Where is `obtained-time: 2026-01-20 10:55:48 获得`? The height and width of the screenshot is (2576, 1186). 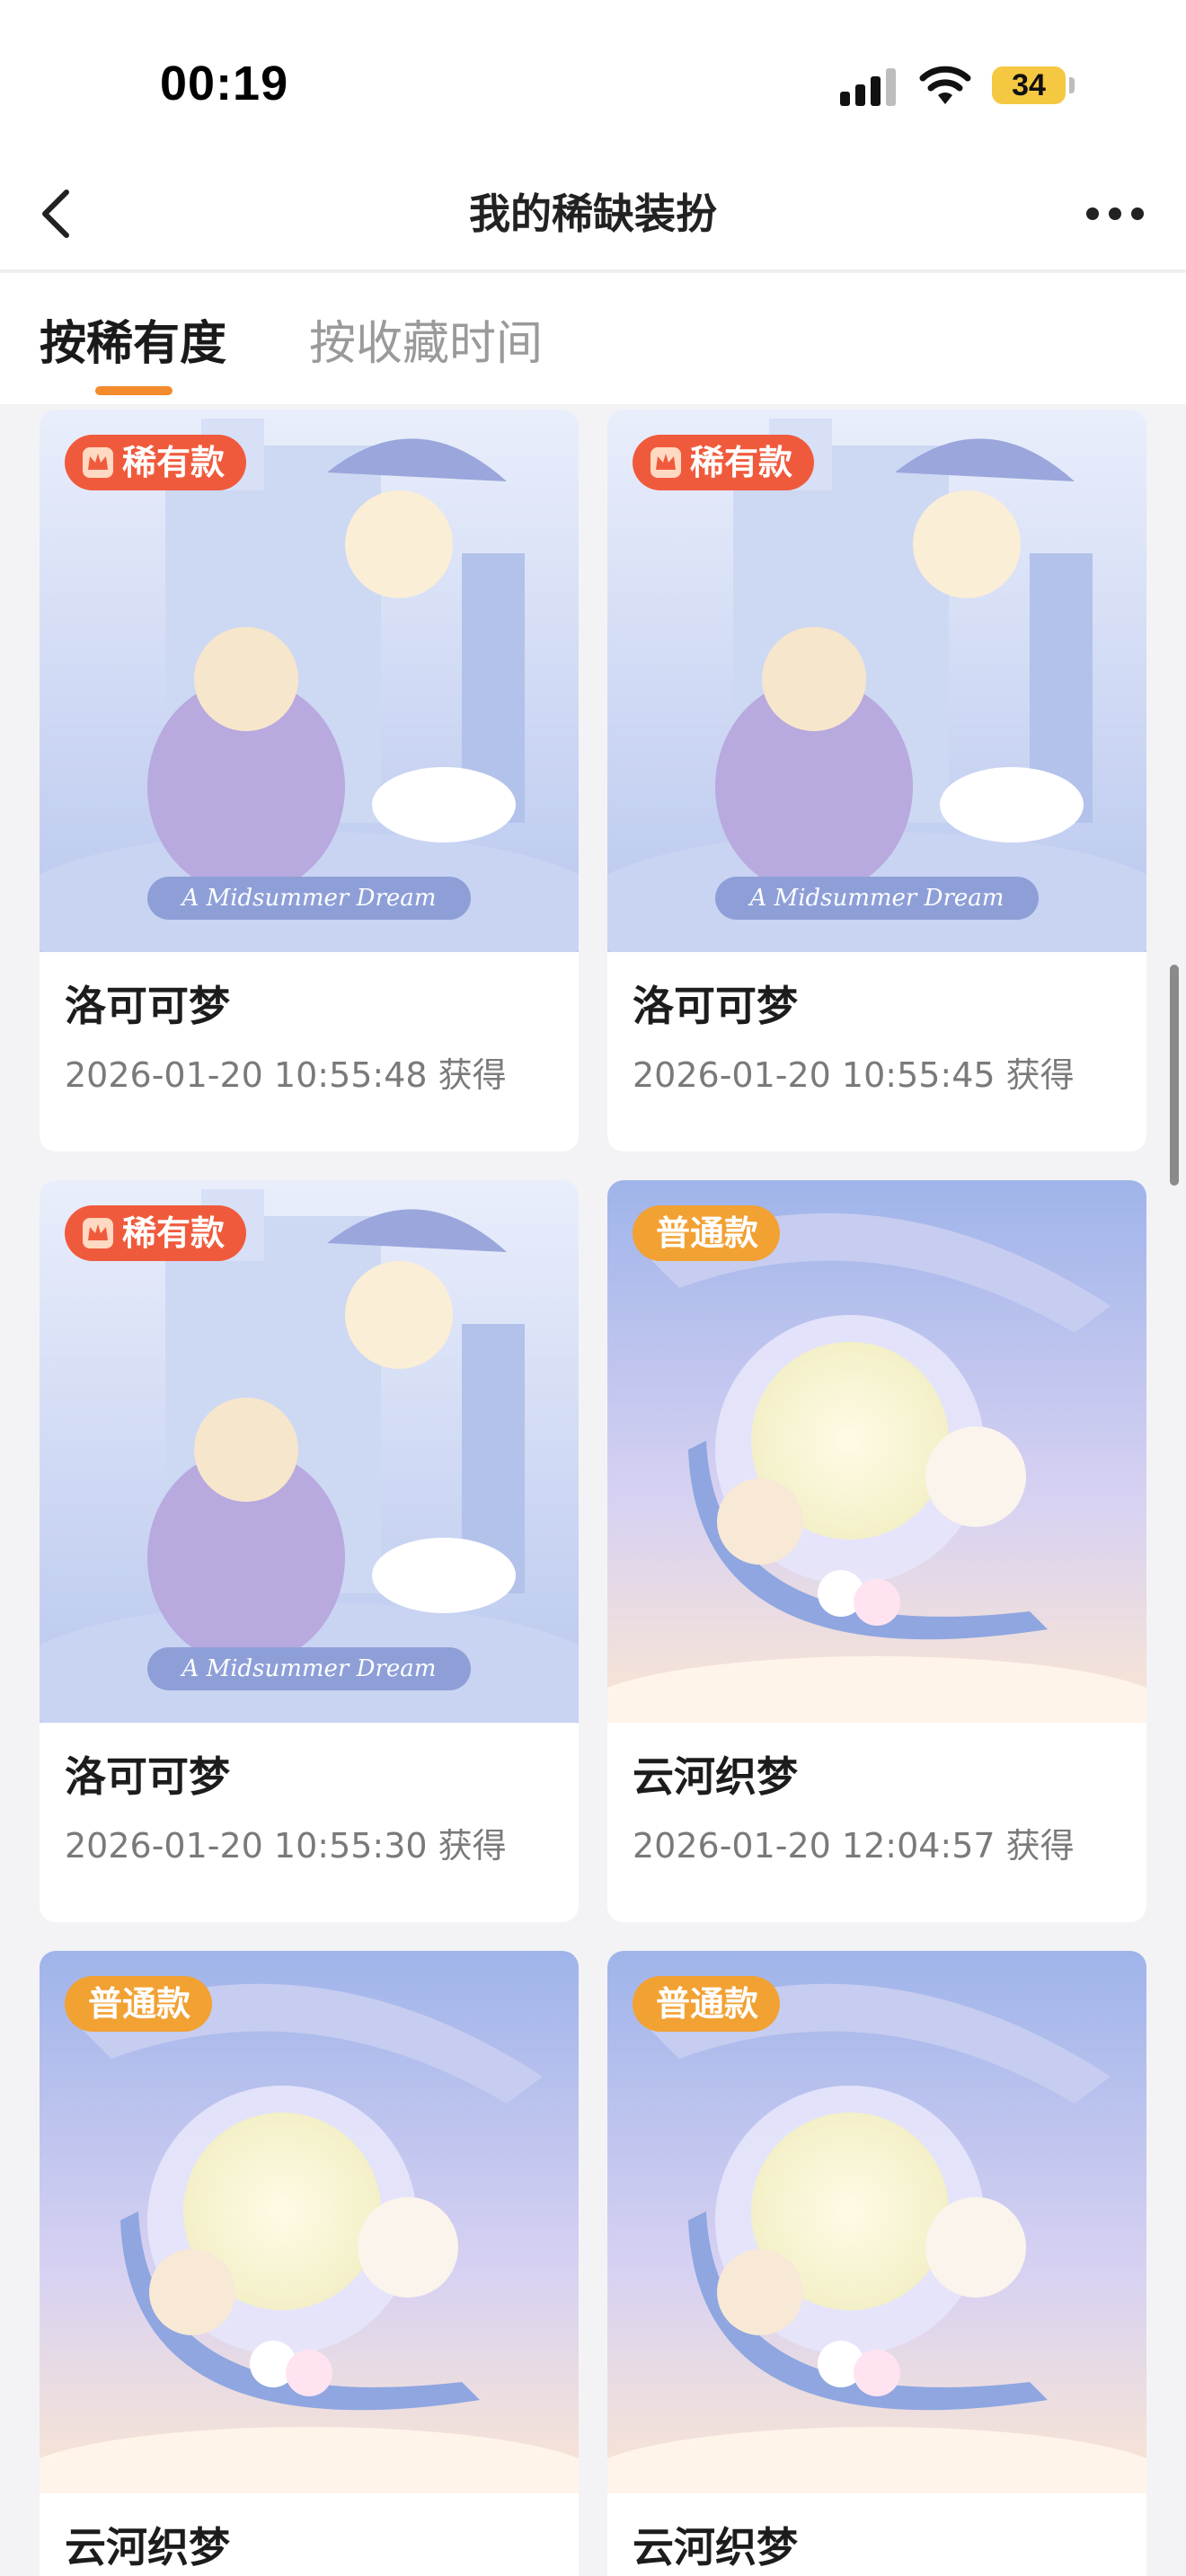
obtained-time: 2026-01-20 10:55:48 获得 is located at coordinates (286, 1075).